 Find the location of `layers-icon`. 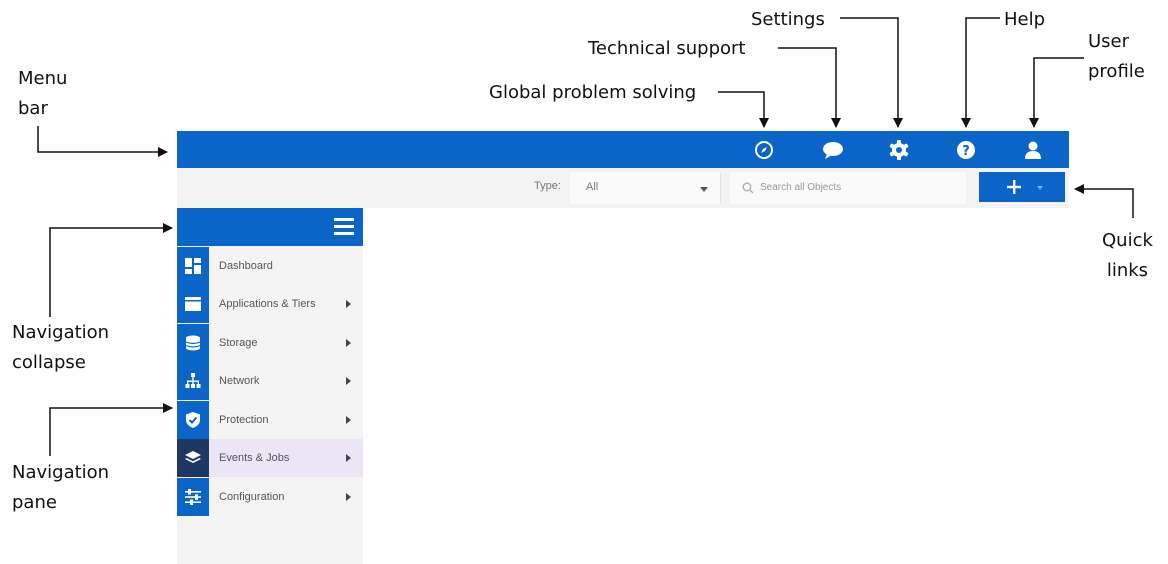

layers-icon is located at coordinates (193, 458).